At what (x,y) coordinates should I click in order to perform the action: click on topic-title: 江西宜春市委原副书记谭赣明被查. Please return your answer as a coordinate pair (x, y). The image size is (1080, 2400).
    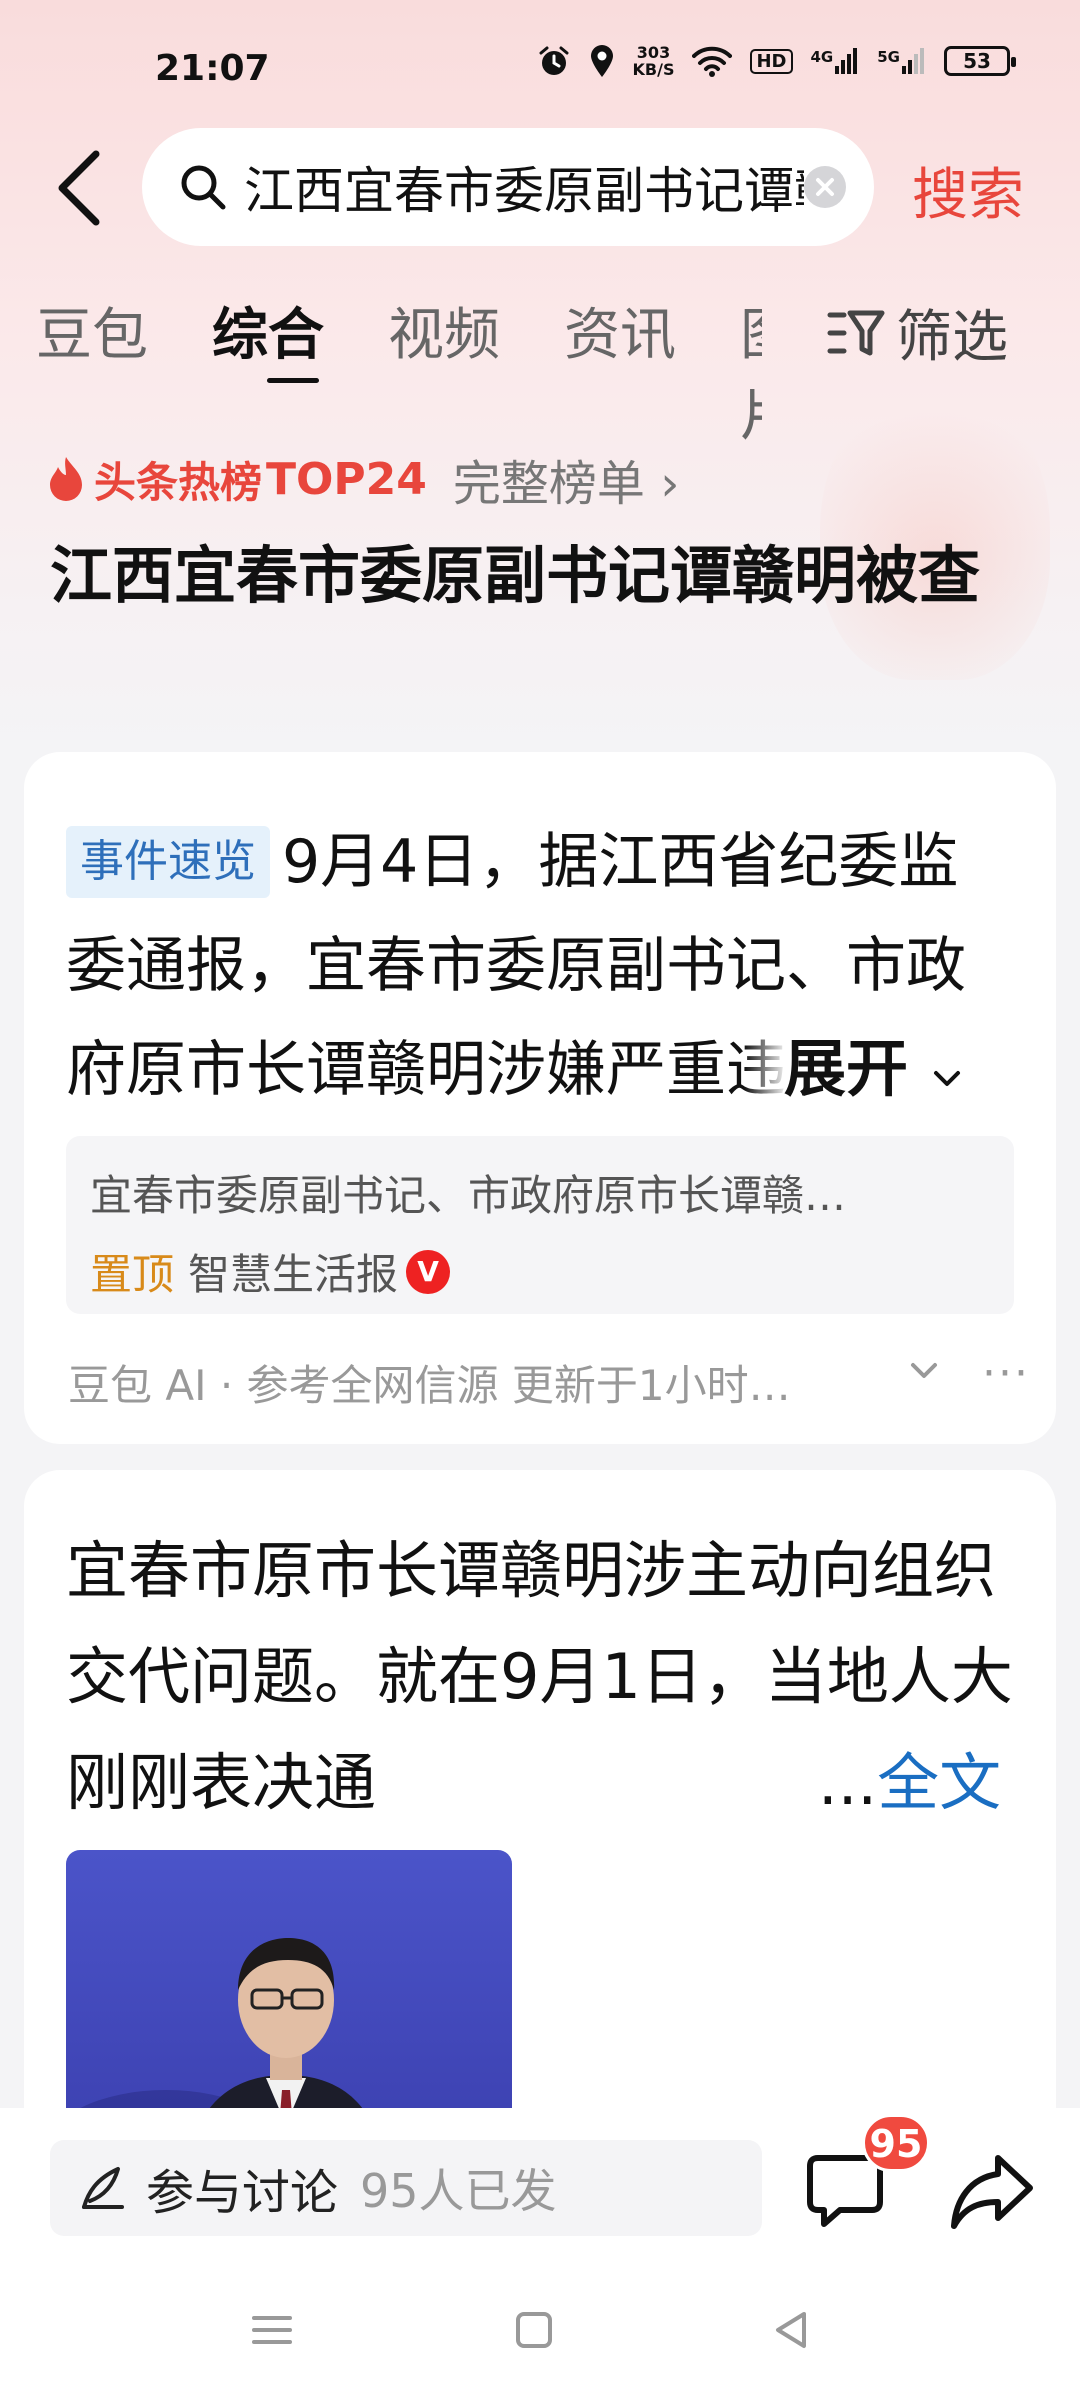
    Looking at the image, I should click on (540, 576).